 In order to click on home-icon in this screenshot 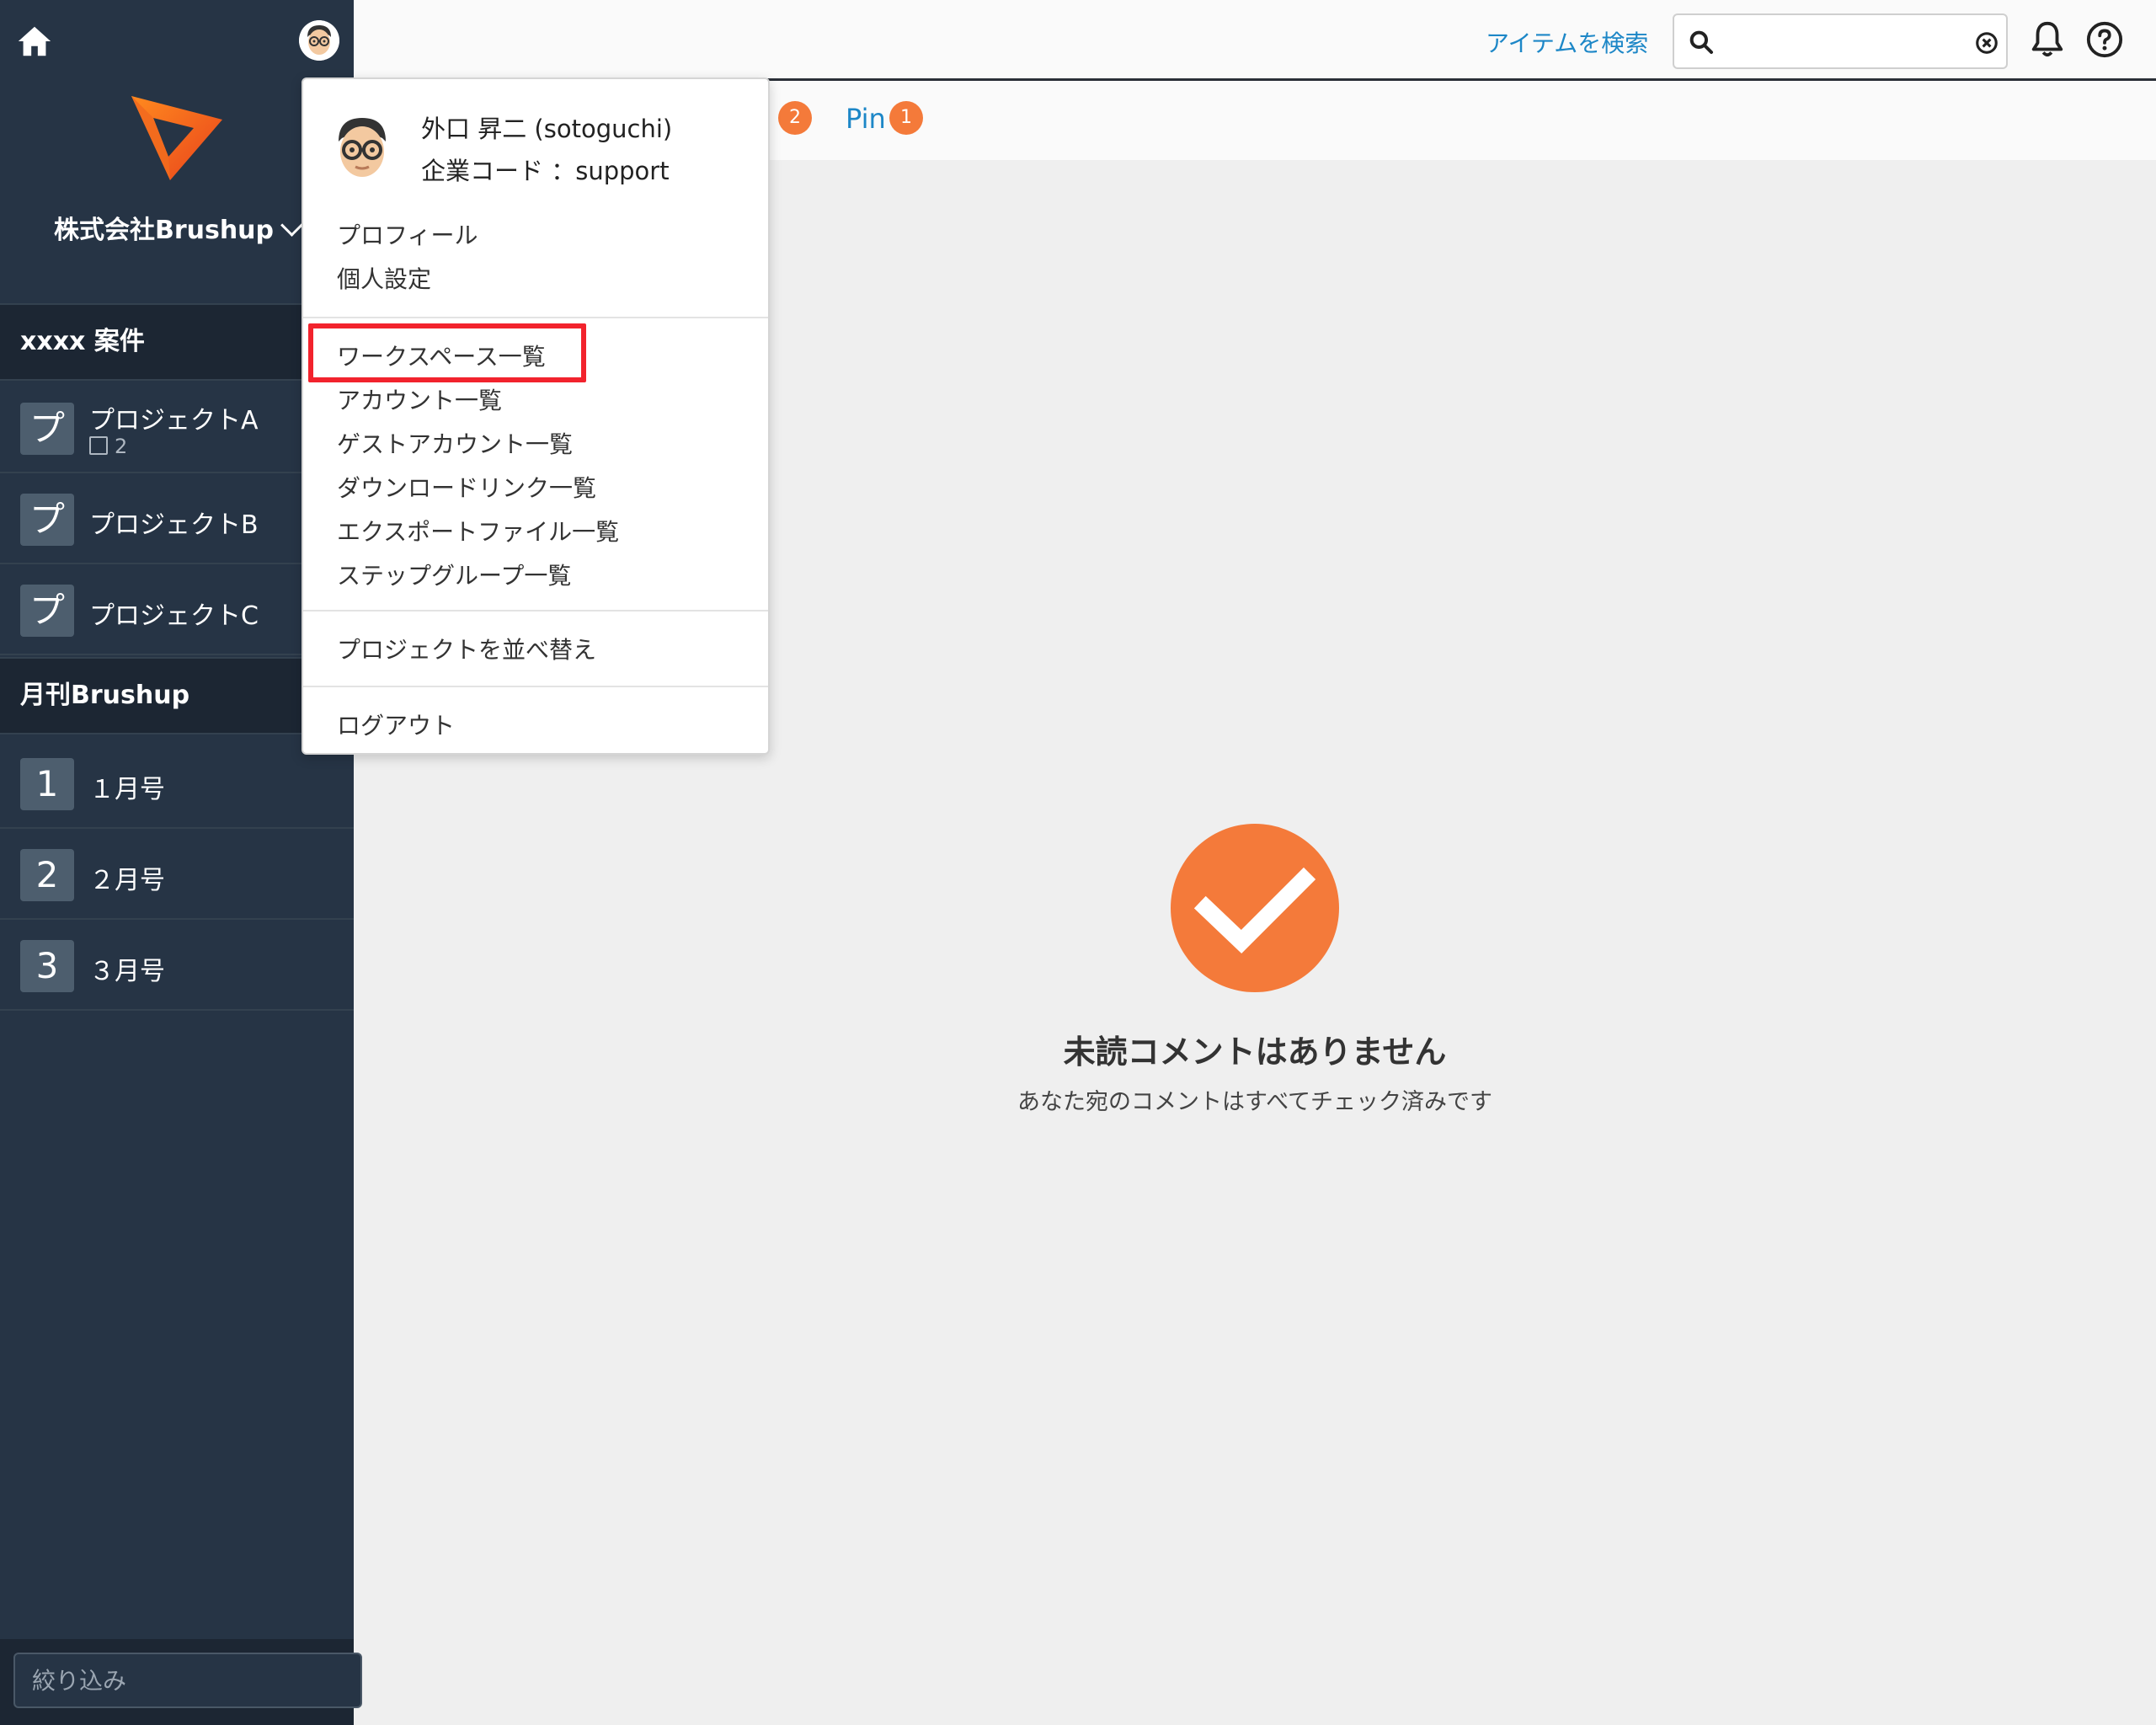, I will do `click(34, 41)`.